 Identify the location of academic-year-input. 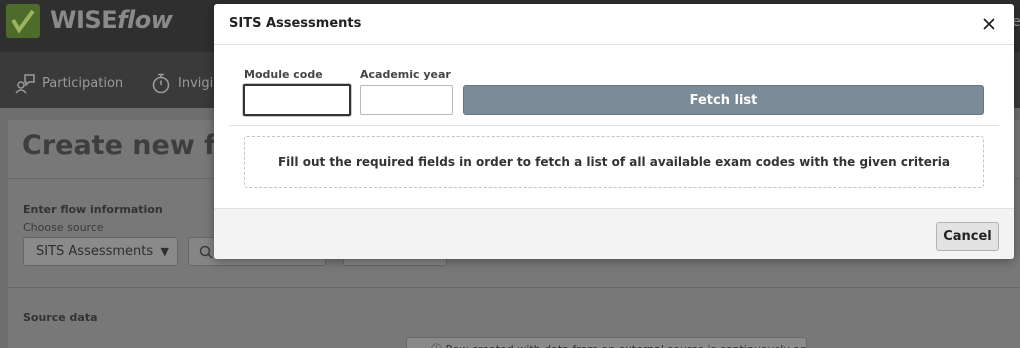
(406, 100).